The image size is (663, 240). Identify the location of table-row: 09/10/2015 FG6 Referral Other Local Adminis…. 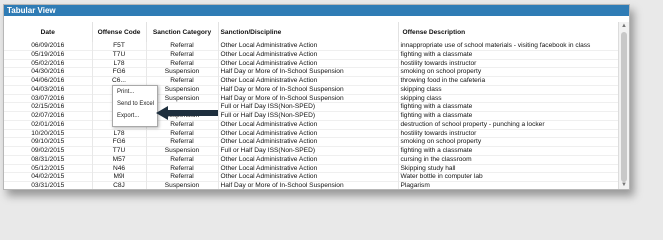
(311, 142).